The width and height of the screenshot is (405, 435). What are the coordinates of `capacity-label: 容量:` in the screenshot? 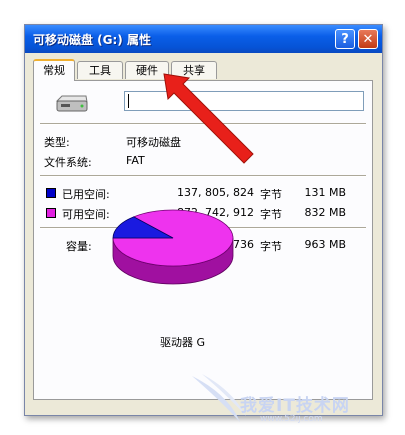 It's located at (79, 246).